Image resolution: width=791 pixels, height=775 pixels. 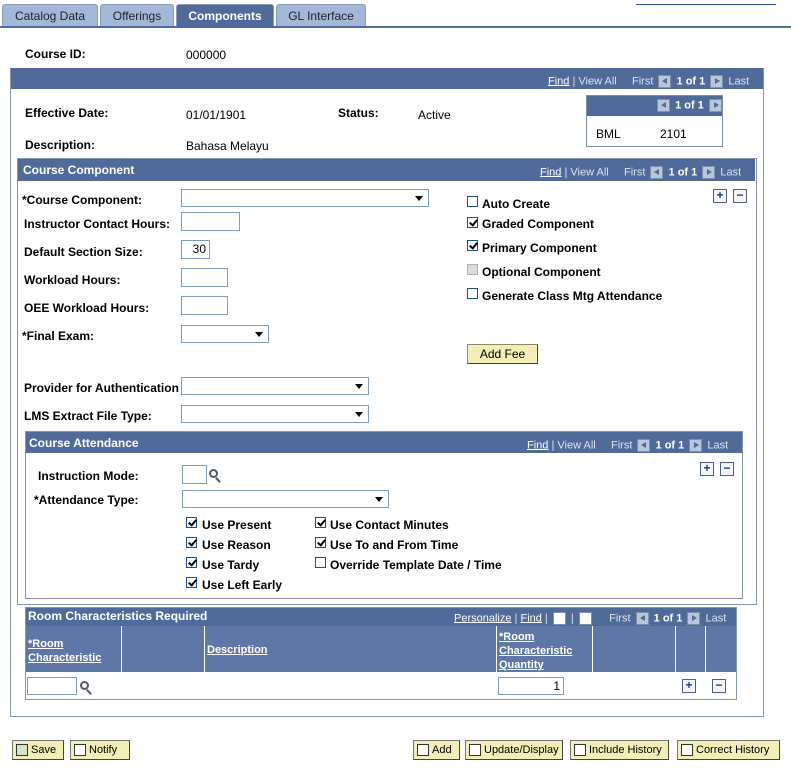 What do you see at coordinates (103, 750) in the screenshot?
I see `notify-label: Notify` at bounding box center [103, 750].